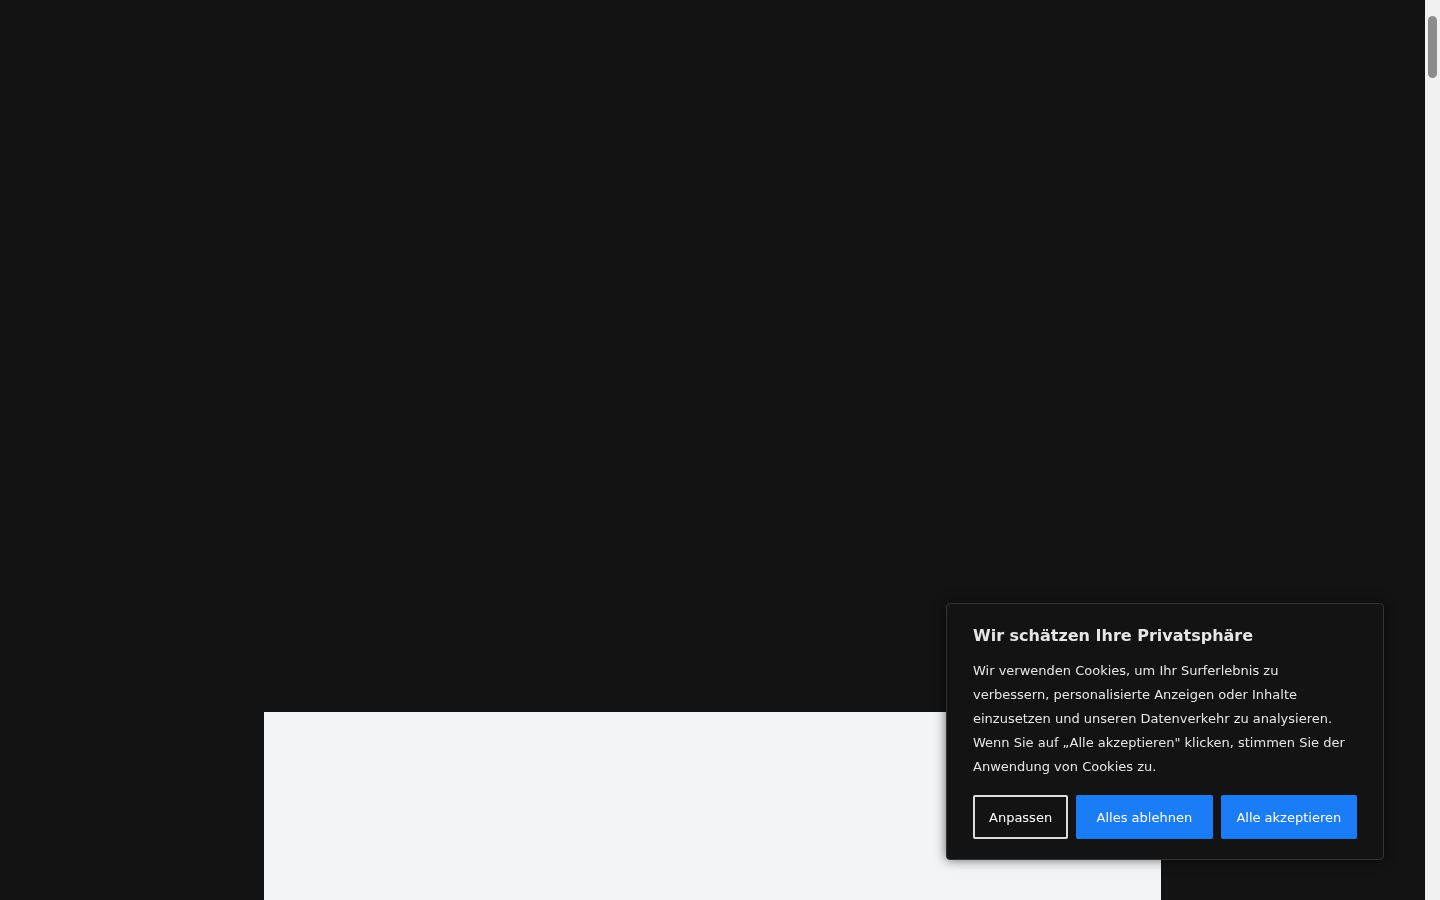 The width and height of the screenshot is (1440, 900). What do you see at coordinates (1288, 817) in the screenshot?
I see `cookie-button: Alle akzeptieren` at bounding box center [1288, 817].